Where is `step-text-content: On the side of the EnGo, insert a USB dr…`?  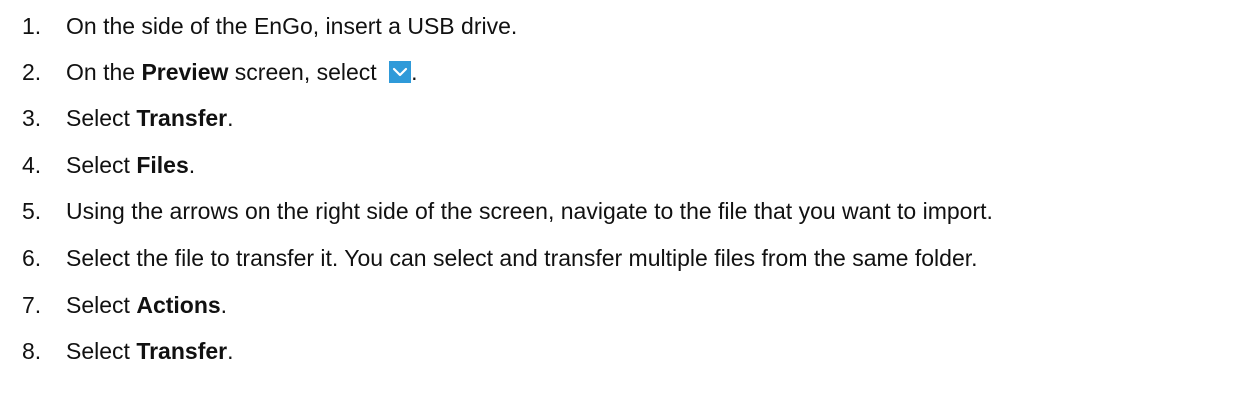 step-text-content: On the side of the EnGo, insert a USB dr… is located at coordinates (292, 26).